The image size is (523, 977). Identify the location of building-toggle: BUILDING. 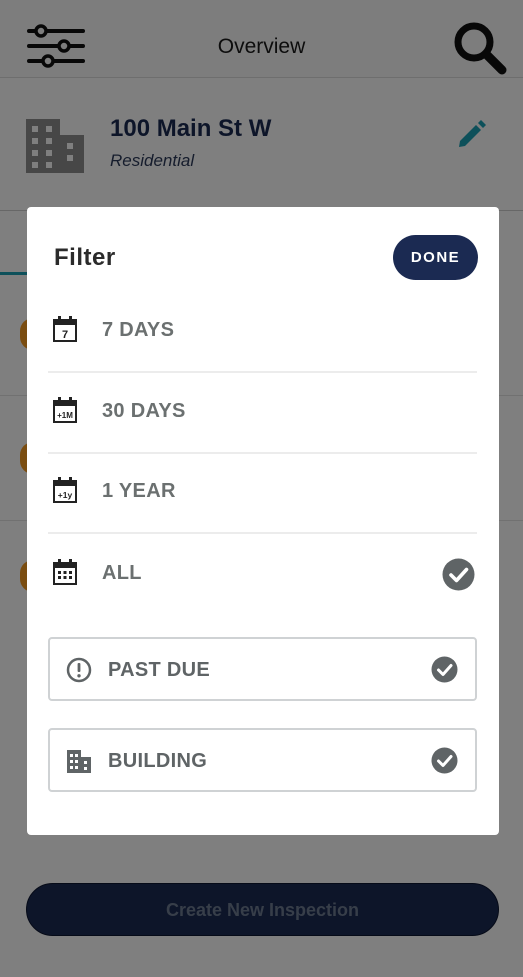
(262, 760).